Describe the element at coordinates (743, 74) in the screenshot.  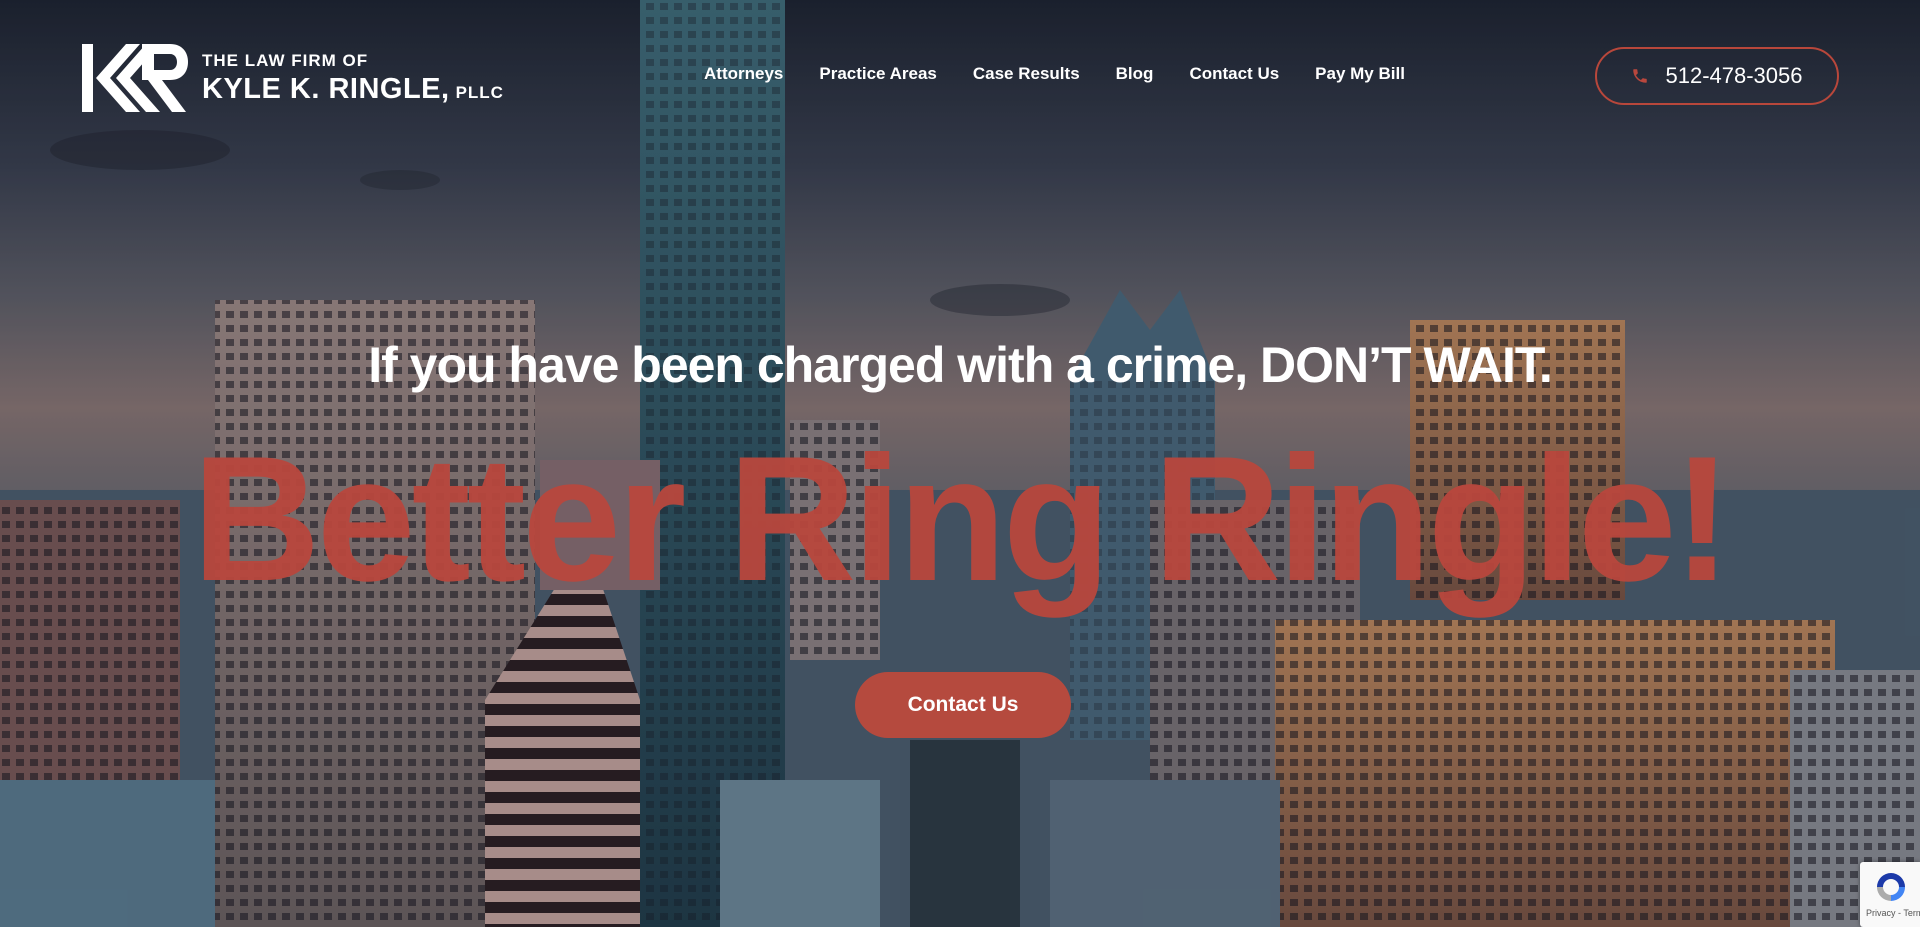
I see `nav-item-attorneys: Attorneys` at that location.